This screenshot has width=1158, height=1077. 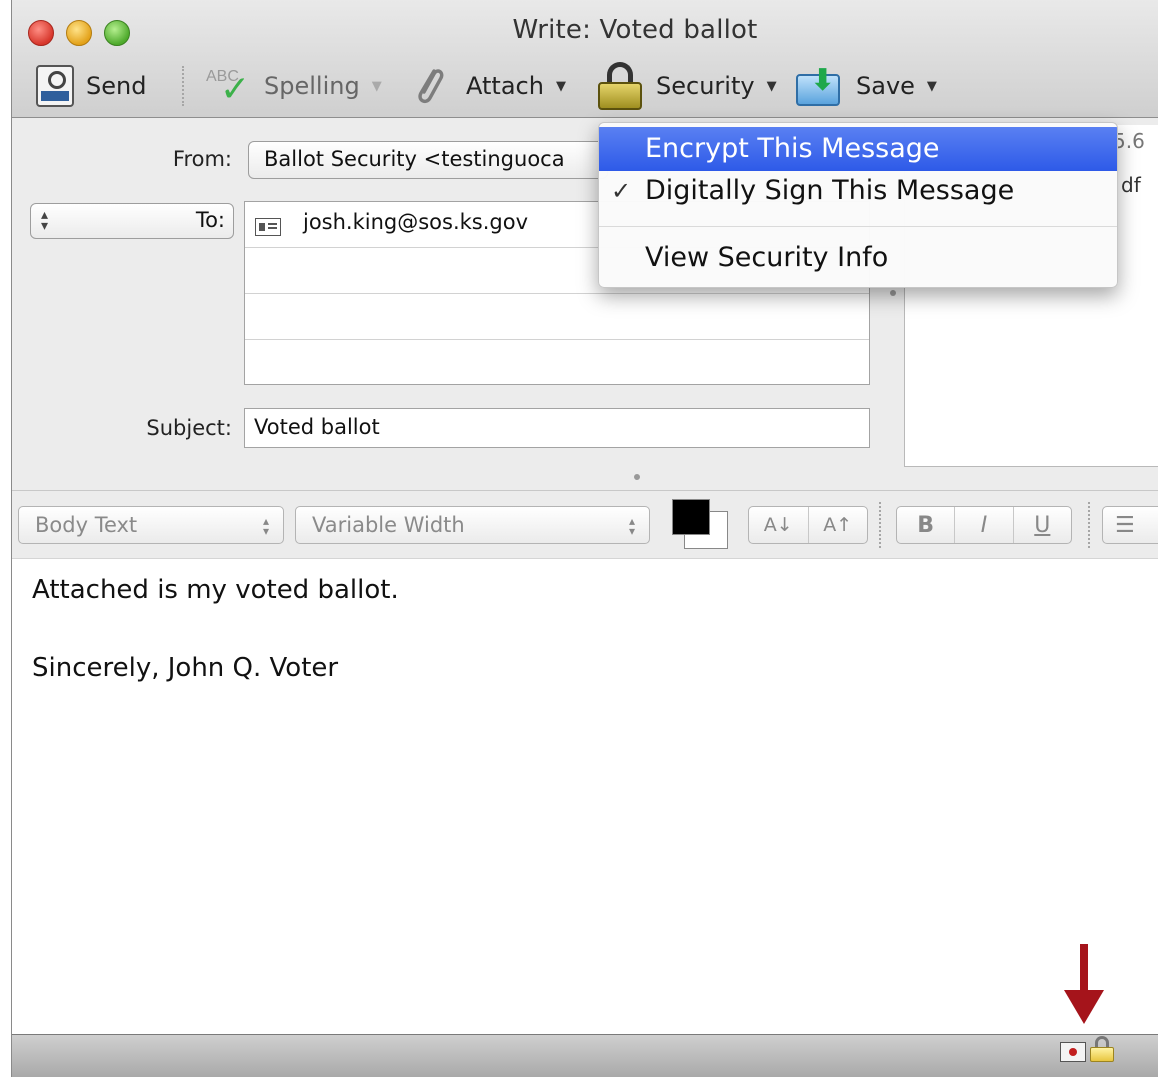 I want to click on window-title: Write: Voted ballot, so click(x=635, y=30).